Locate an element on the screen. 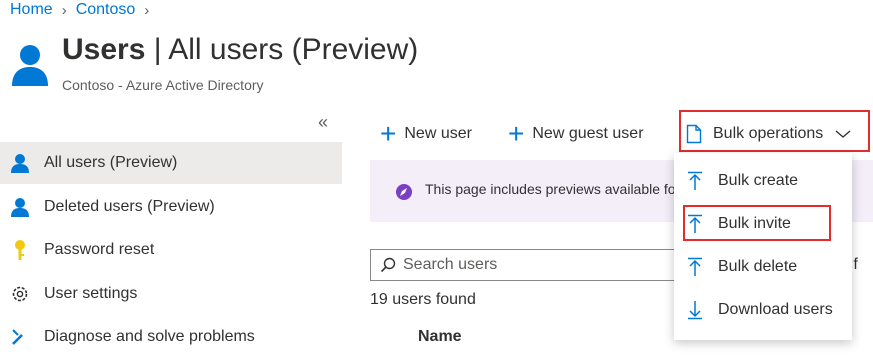  download-users-item: Download users is located at coordinates (763, 310).